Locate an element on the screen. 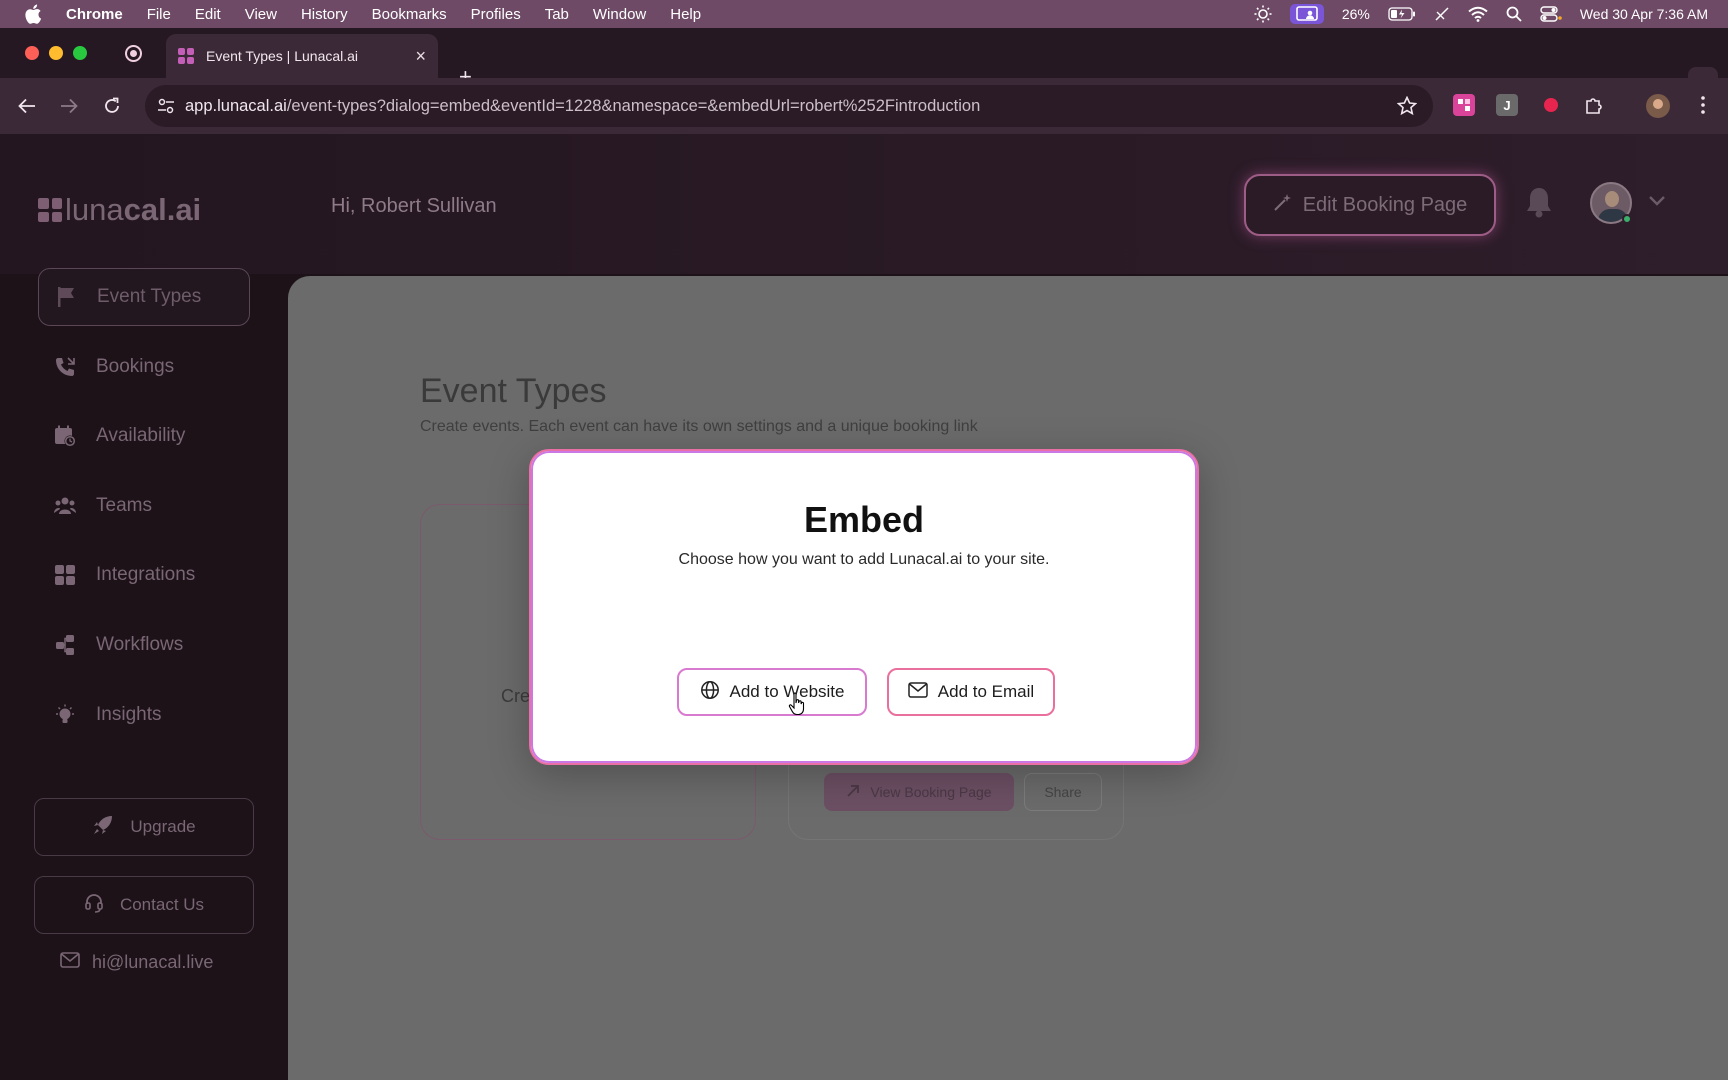 Image resolution: width=1728 pixels, height=1080 pixels. lunacal-favicon-icon is located at coordinates (186, 56).